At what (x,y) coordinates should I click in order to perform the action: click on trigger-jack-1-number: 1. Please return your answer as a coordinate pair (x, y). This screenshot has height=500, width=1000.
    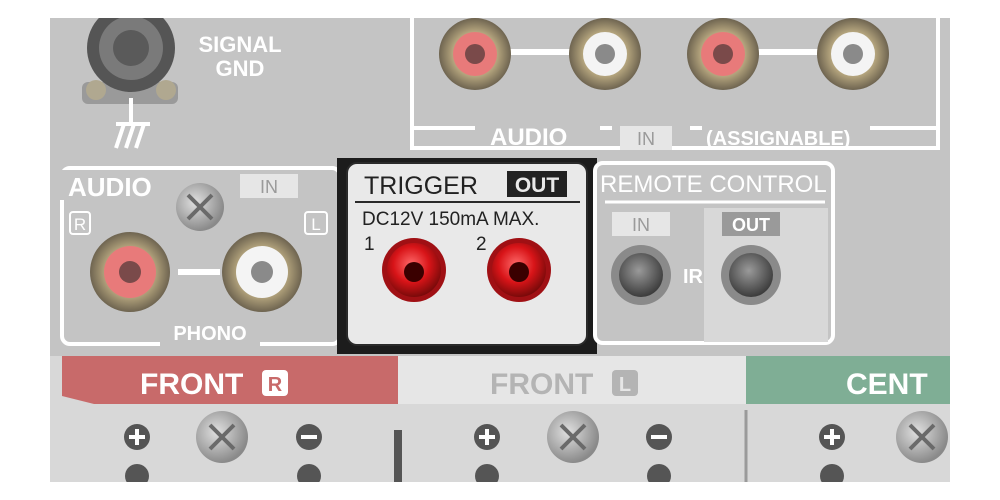
    Looking at the image, I should click on (369, 244).